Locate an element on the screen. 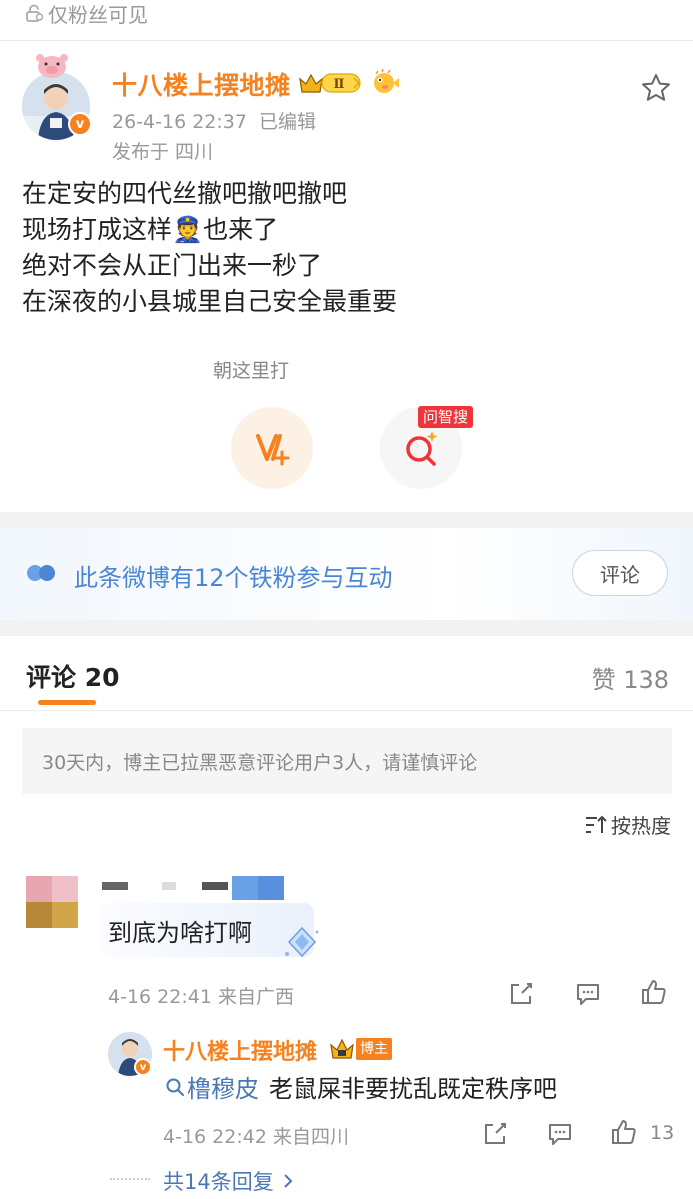 The height and width of the screenshot is (1199, 693). reply-content: 橹穆皮 老鼠屎非要扰乱既定秩序吧 is located at coordinates (361, 1086).